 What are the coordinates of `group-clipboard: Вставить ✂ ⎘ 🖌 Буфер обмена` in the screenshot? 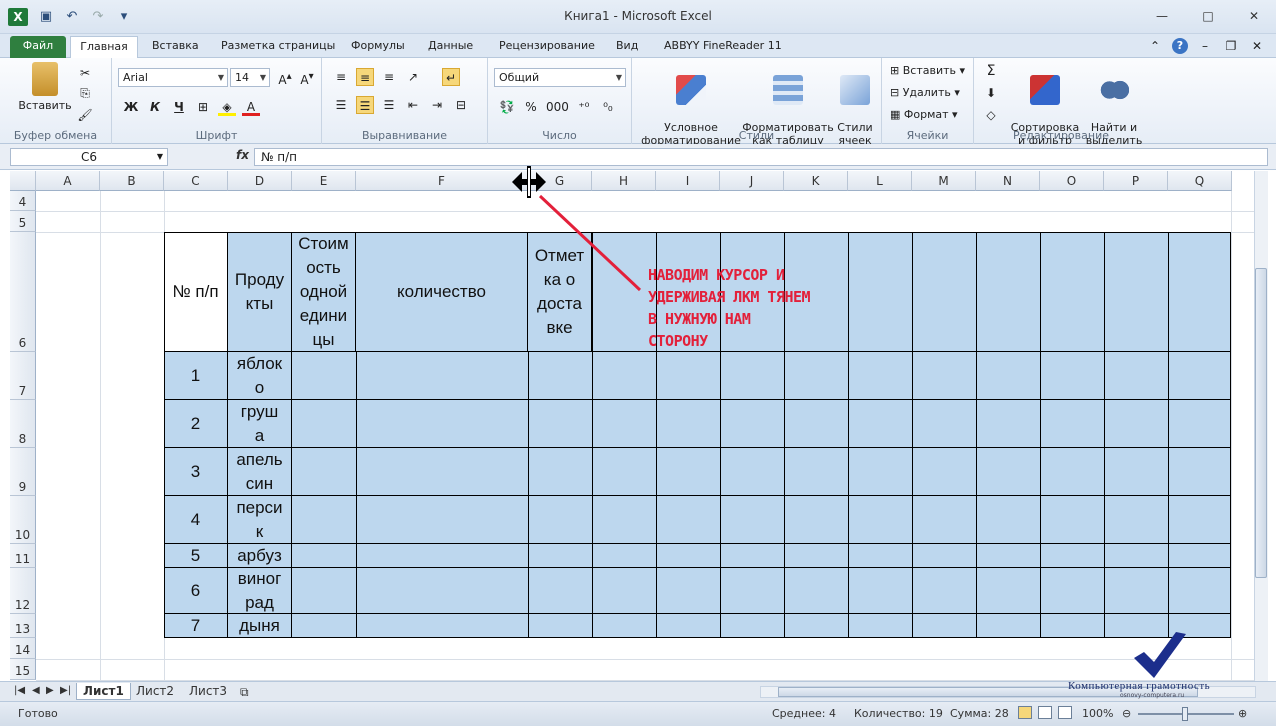 It's located at (56, 101).